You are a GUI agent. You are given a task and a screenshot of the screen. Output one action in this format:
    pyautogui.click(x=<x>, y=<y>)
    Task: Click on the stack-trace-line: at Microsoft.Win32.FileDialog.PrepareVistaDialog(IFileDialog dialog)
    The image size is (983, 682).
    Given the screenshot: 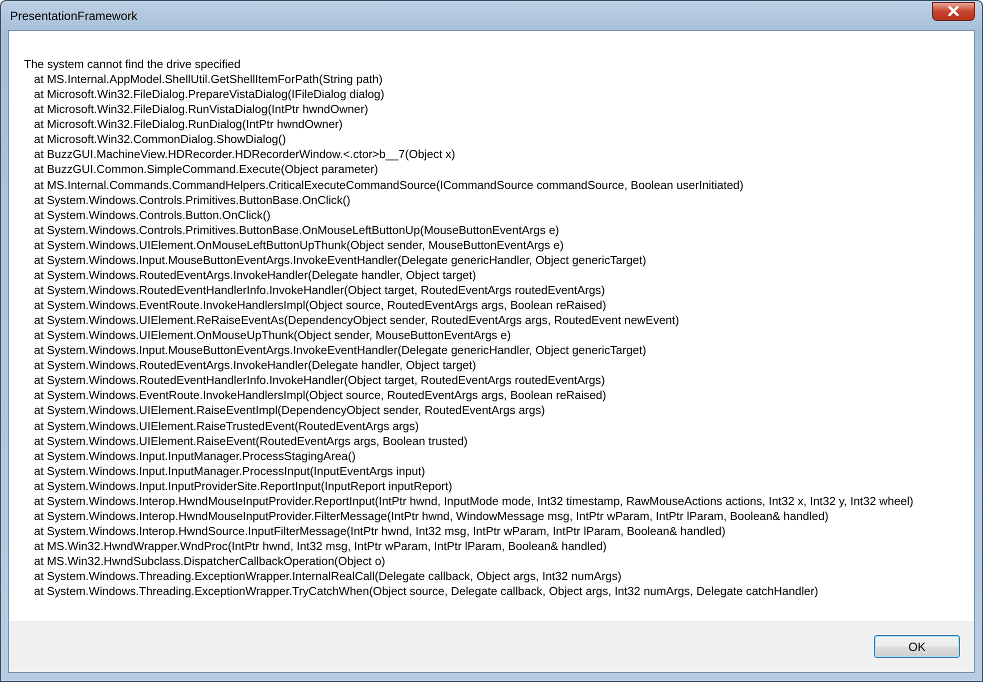 What is the action you would take?
    pyautogui.click(x=209, y=94)
    